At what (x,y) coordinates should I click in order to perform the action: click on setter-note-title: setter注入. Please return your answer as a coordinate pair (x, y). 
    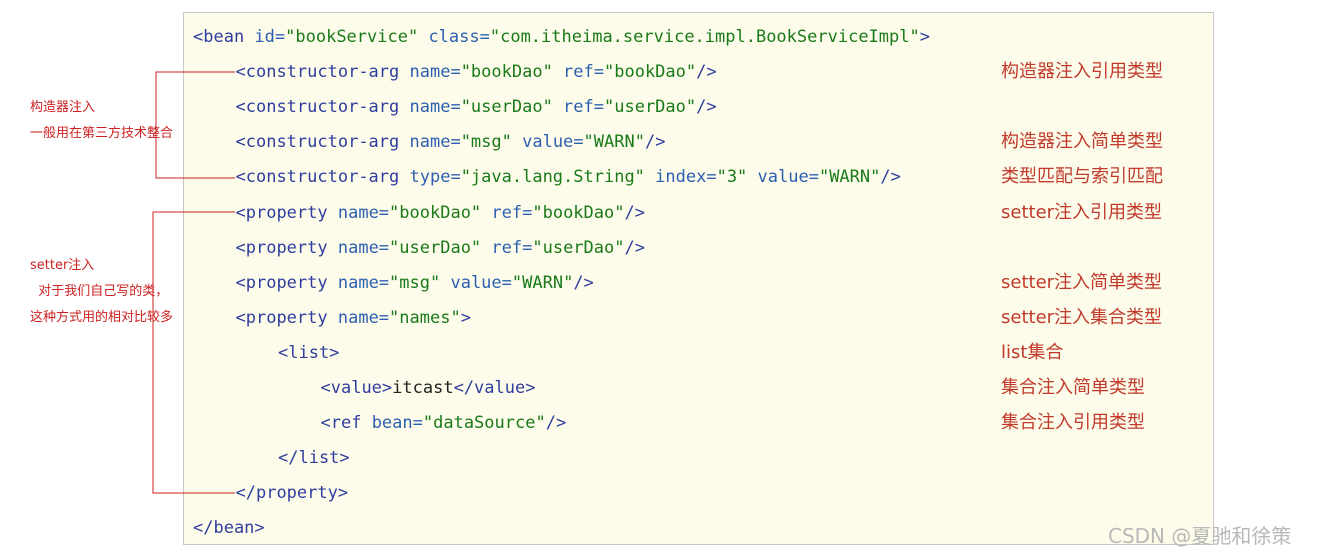
    Looking at the image, I should click on (62, 265).